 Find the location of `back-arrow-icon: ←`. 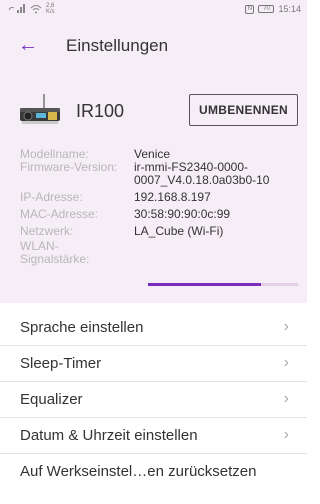

back-arrow-icon: ← is located at coordinates (28, 45).